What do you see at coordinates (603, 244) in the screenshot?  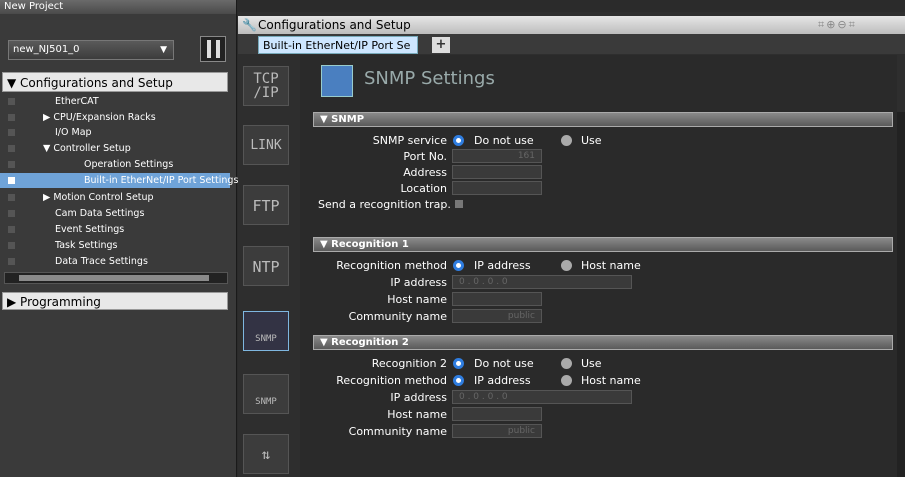 I see `section-recognition-1: ▼ Recognition 1` at bounding box center [603, 244].